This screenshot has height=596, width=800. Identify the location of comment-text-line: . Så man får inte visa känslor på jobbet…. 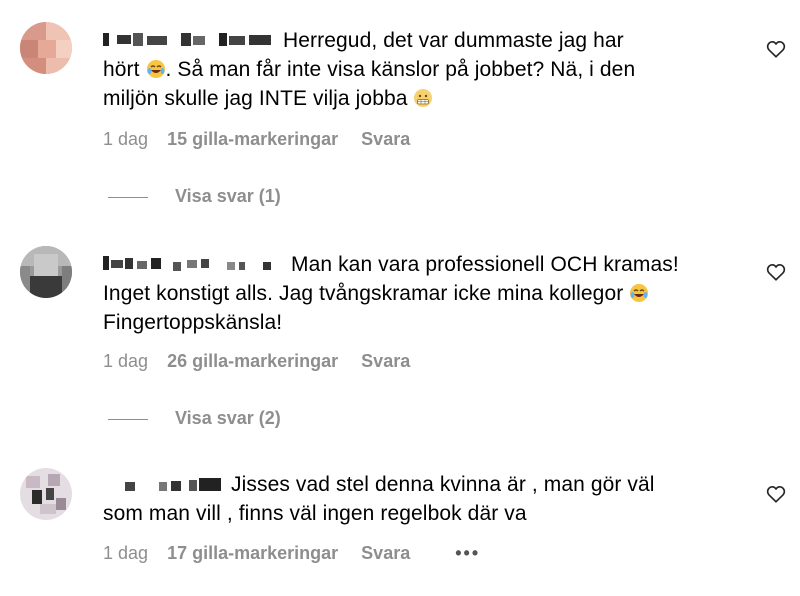
(400, 69).